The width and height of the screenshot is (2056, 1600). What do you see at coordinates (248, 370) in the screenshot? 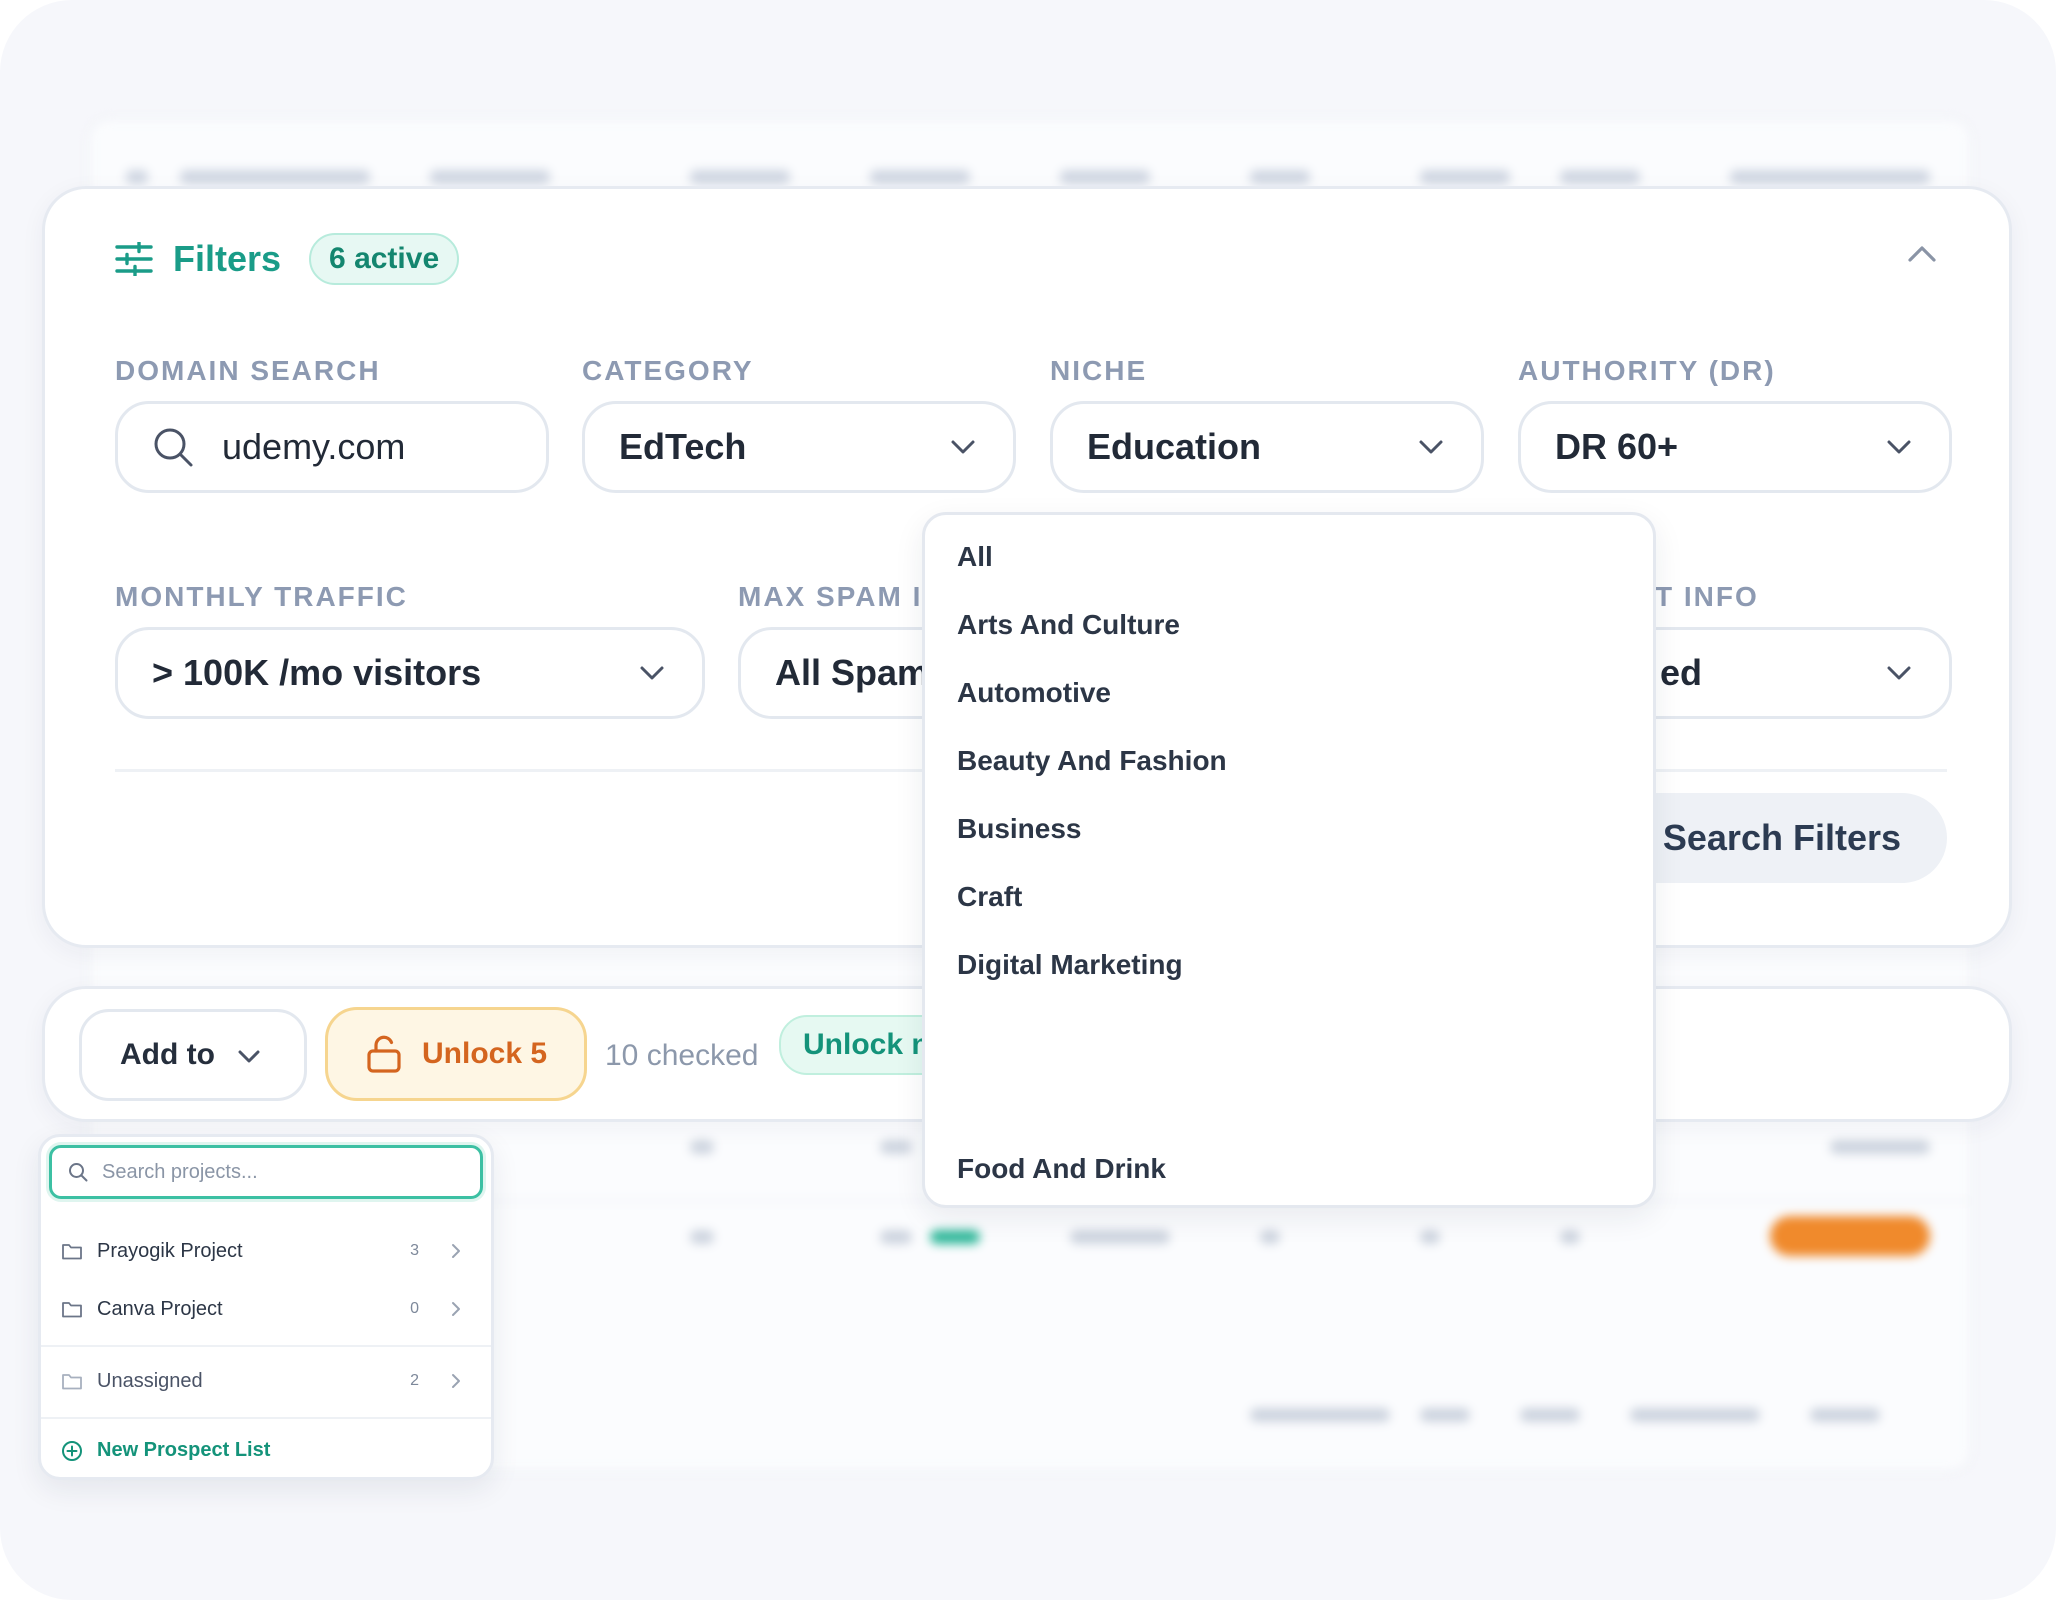
I see `domain-search-label: DOMAIN SEARCH` at bounding box center [248, 370].